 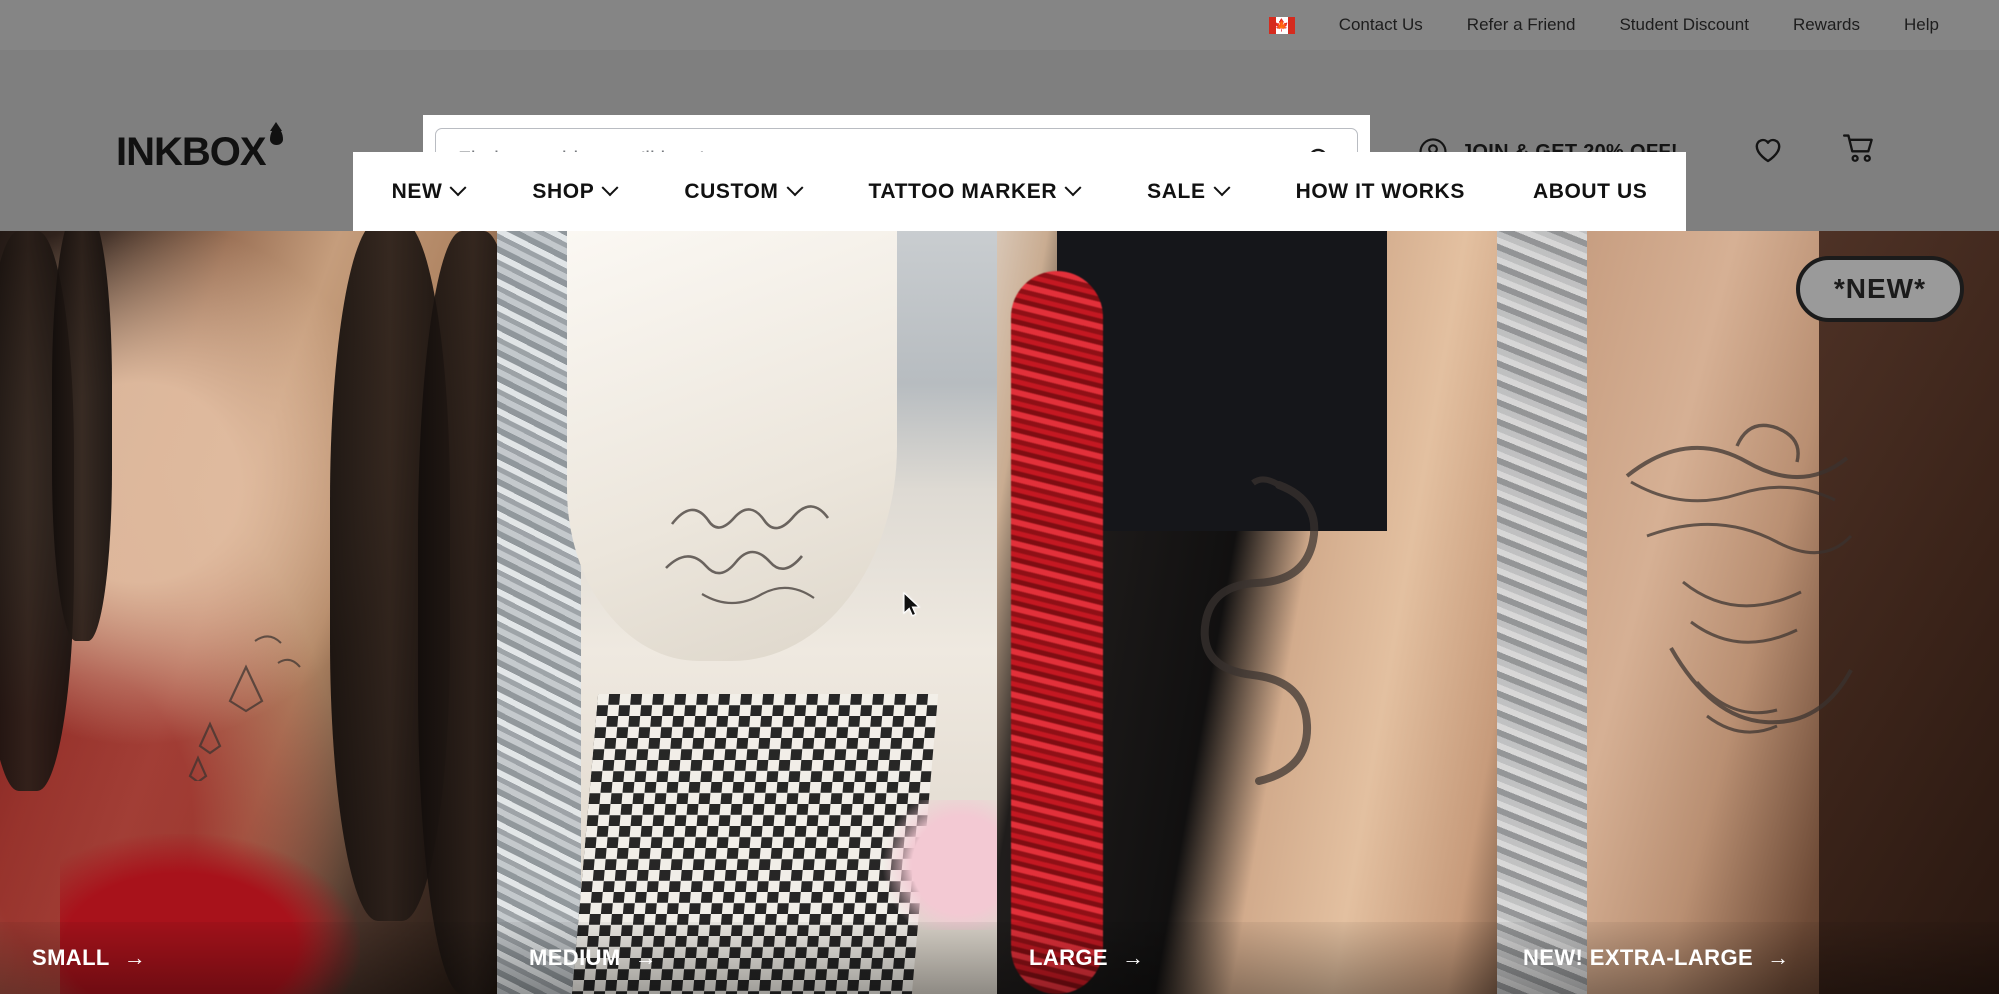 I want to click on topbar-link-refer-a-friend: Refer a Friend, so click(x=1521, y=25).